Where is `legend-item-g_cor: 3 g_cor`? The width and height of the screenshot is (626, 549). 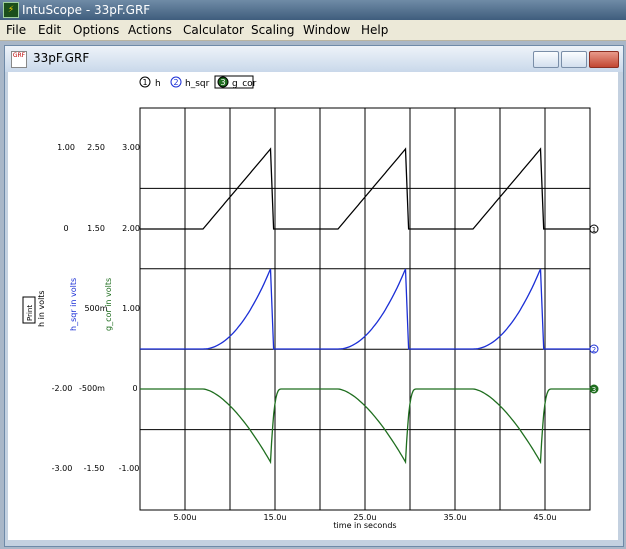 legend-item-g_cor: 3 g_cor is located at coordinates (235, 82).